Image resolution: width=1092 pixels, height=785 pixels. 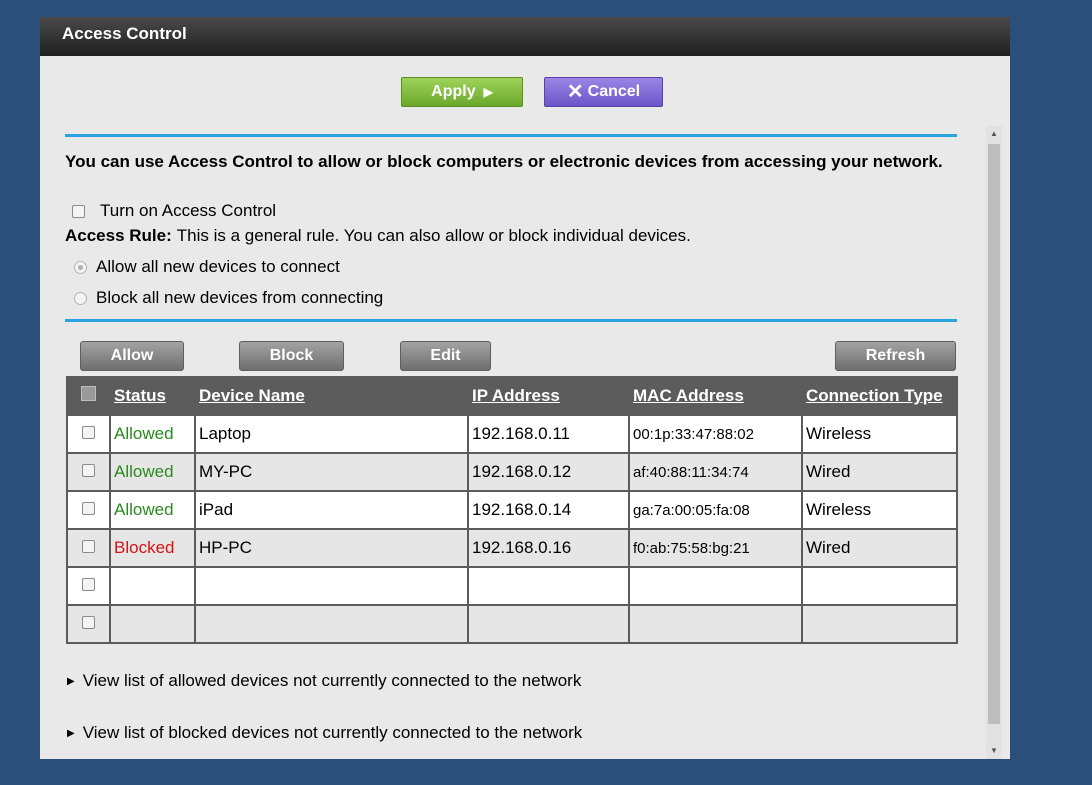 I want to click on edit-button: Edit, so click(x=445, y=356).